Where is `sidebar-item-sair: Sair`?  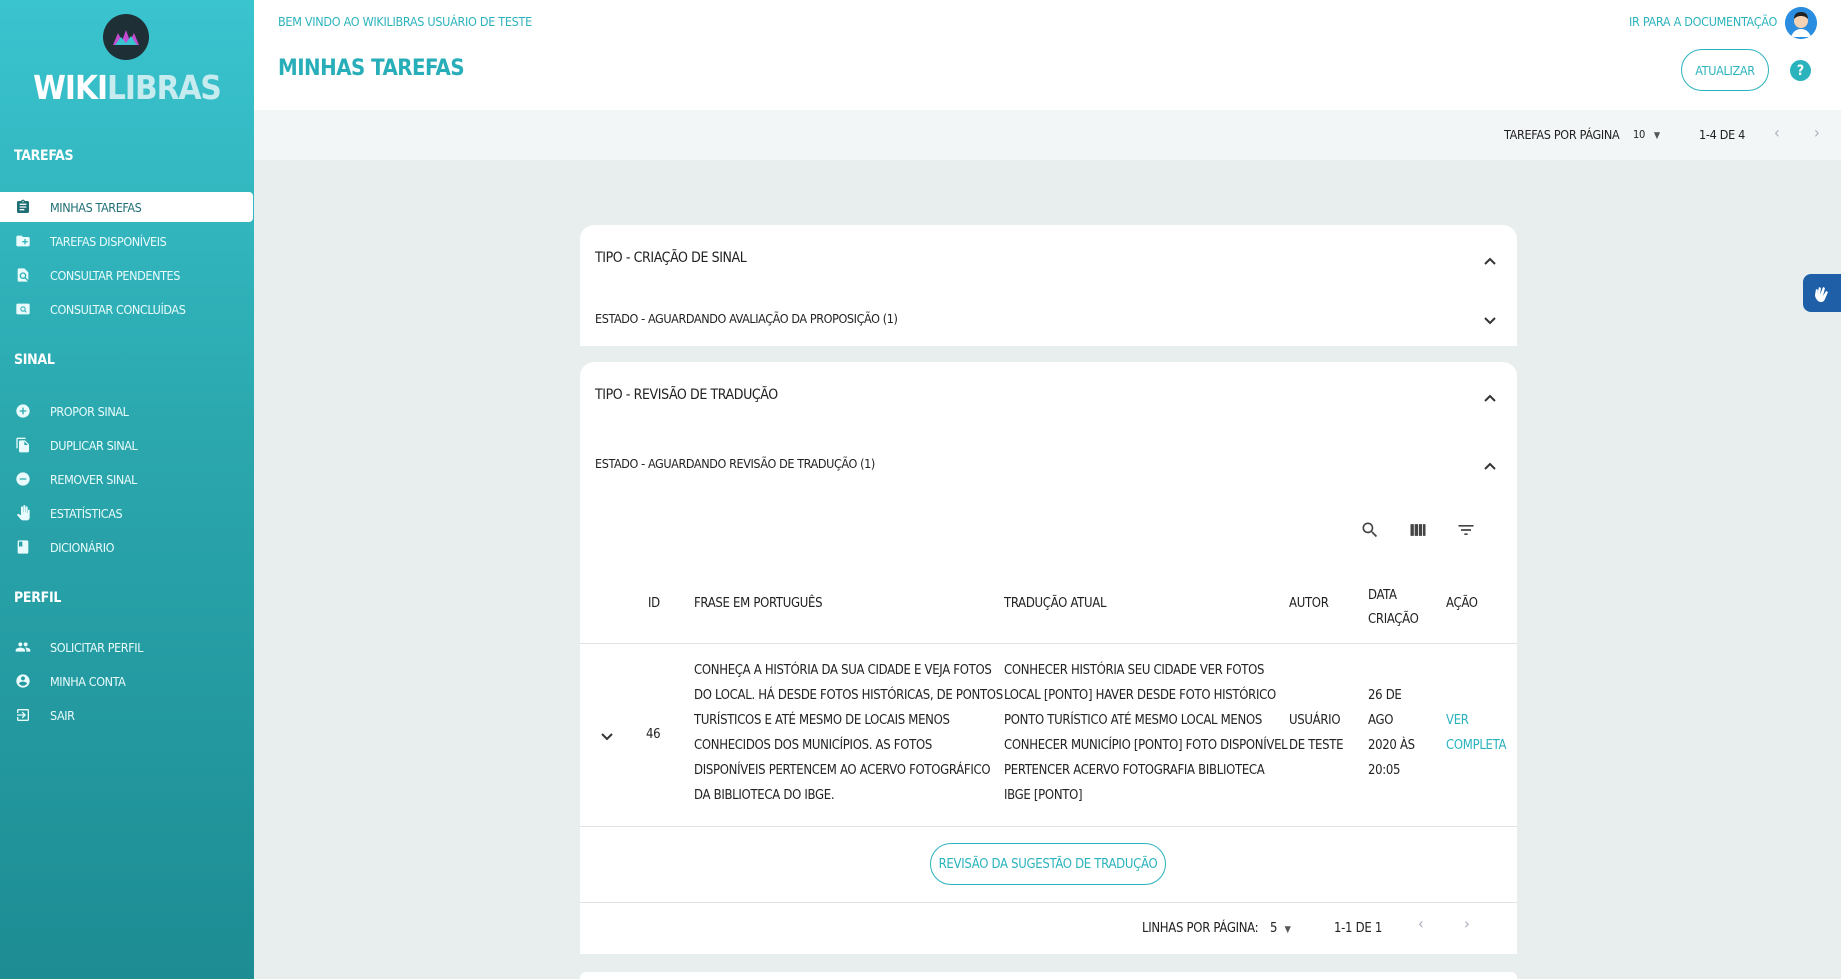
sidebar-item-sair: Sair is located at coordinates (127, 715).